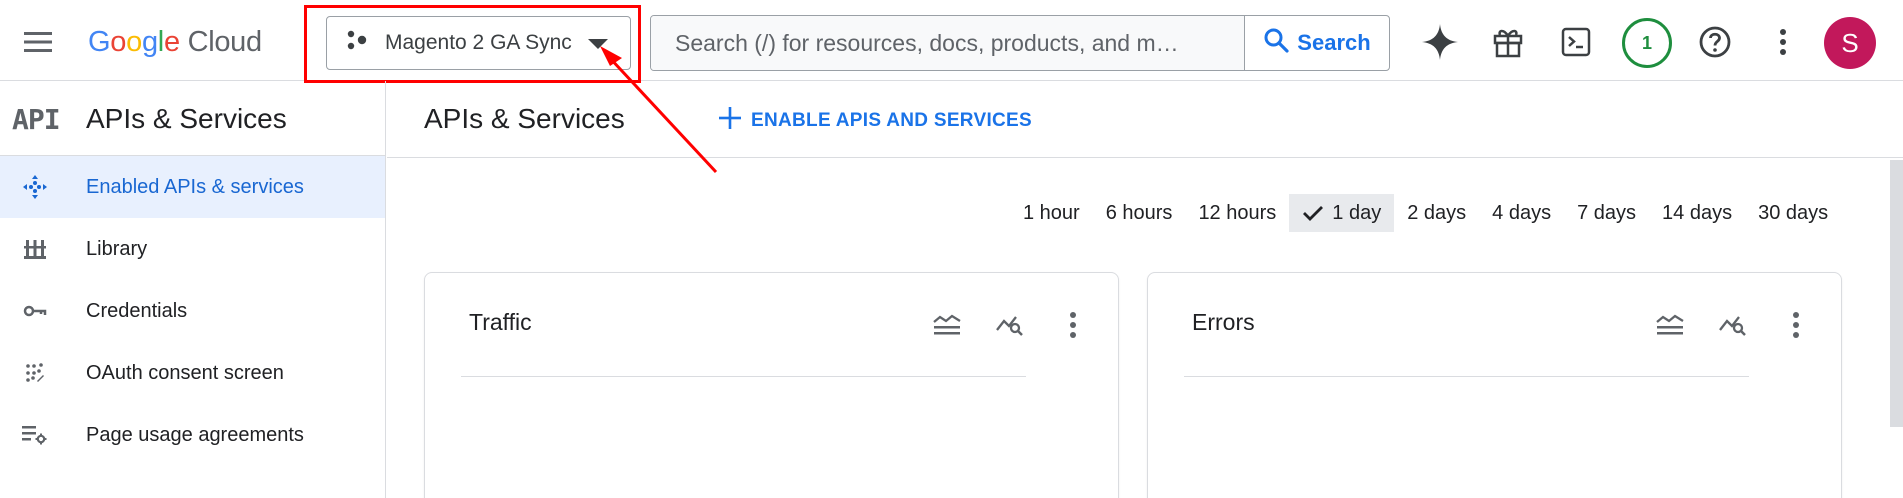  I want to click on sidebar-item-page-usage: Page usage agreements, so click(192, 435).